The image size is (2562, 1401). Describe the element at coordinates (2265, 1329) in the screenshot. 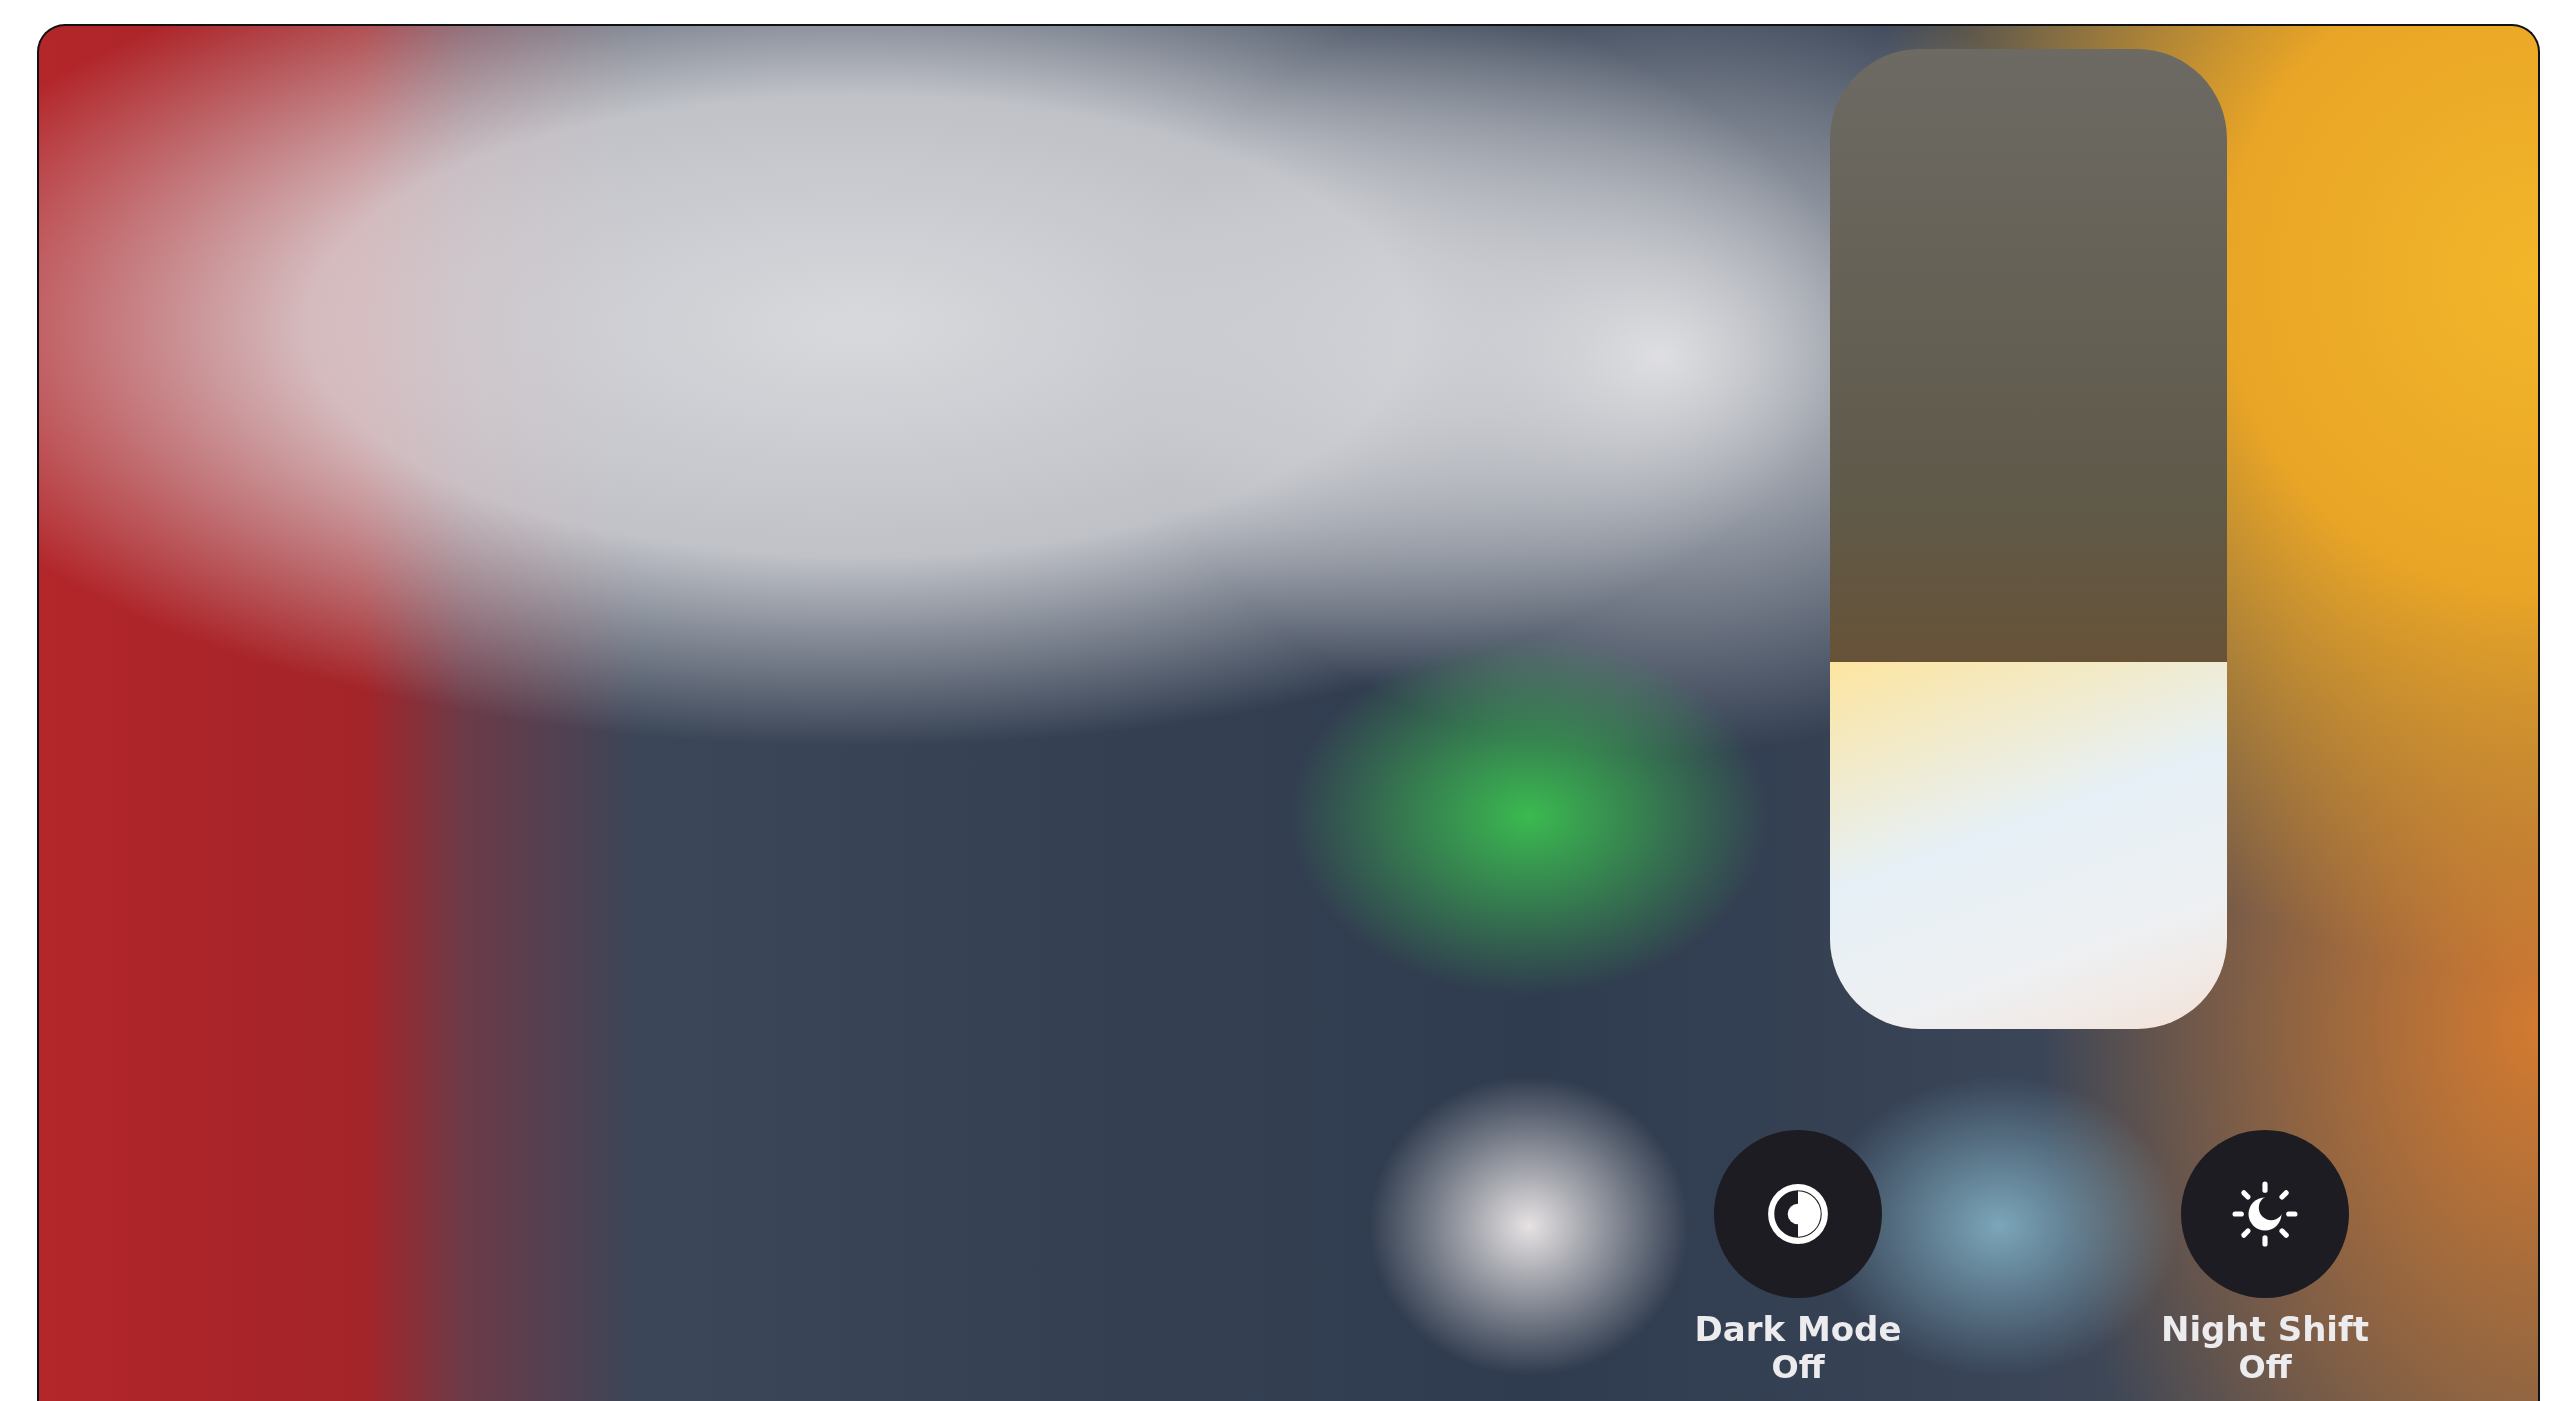

I see `night-shift-label: Night Shift` at that location.